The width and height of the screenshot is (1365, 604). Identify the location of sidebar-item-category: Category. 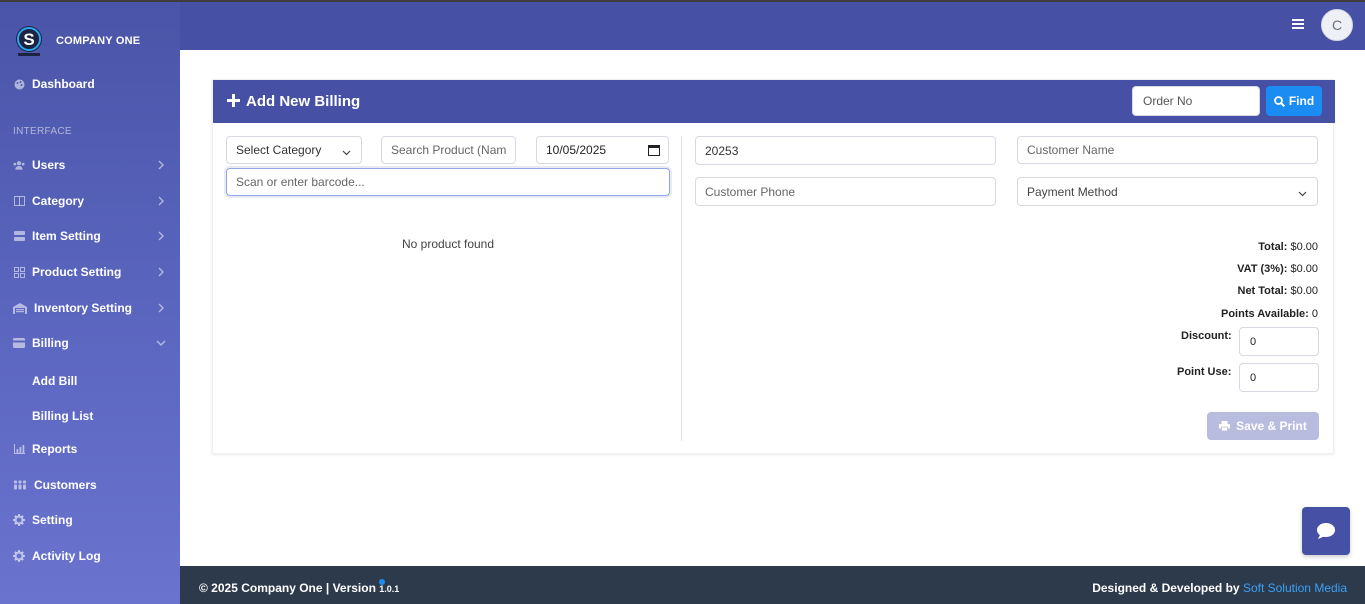
(90, 201).